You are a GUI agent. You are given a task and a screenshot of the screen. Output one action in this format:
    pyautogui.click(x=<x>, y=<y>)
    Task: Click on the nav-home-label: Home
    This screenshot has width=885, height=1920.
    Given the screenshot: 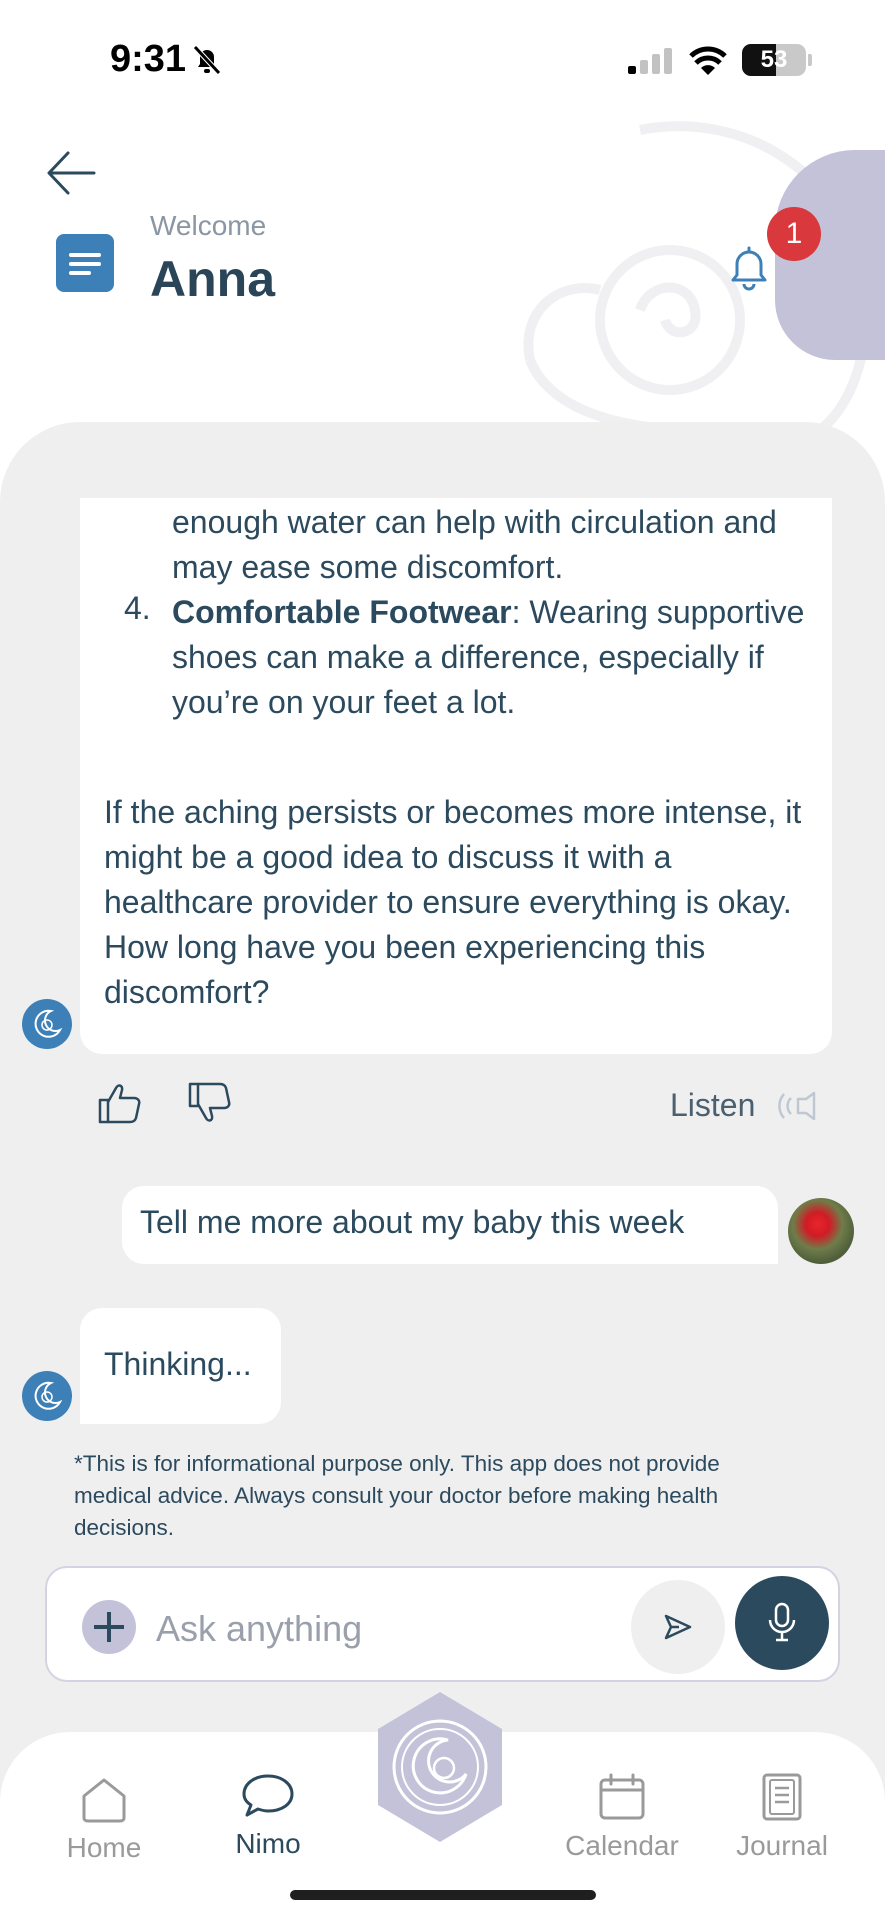 What is the action you would take?
    pyautogui.click(x=104, y=1847)
    